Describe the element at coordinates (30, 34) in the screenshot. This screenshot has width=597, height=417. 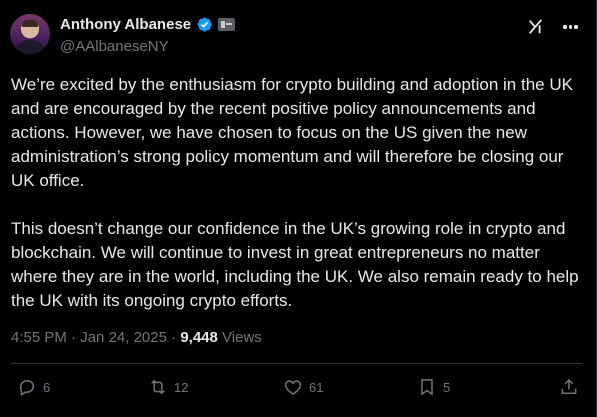
I see `avatar` at that location.